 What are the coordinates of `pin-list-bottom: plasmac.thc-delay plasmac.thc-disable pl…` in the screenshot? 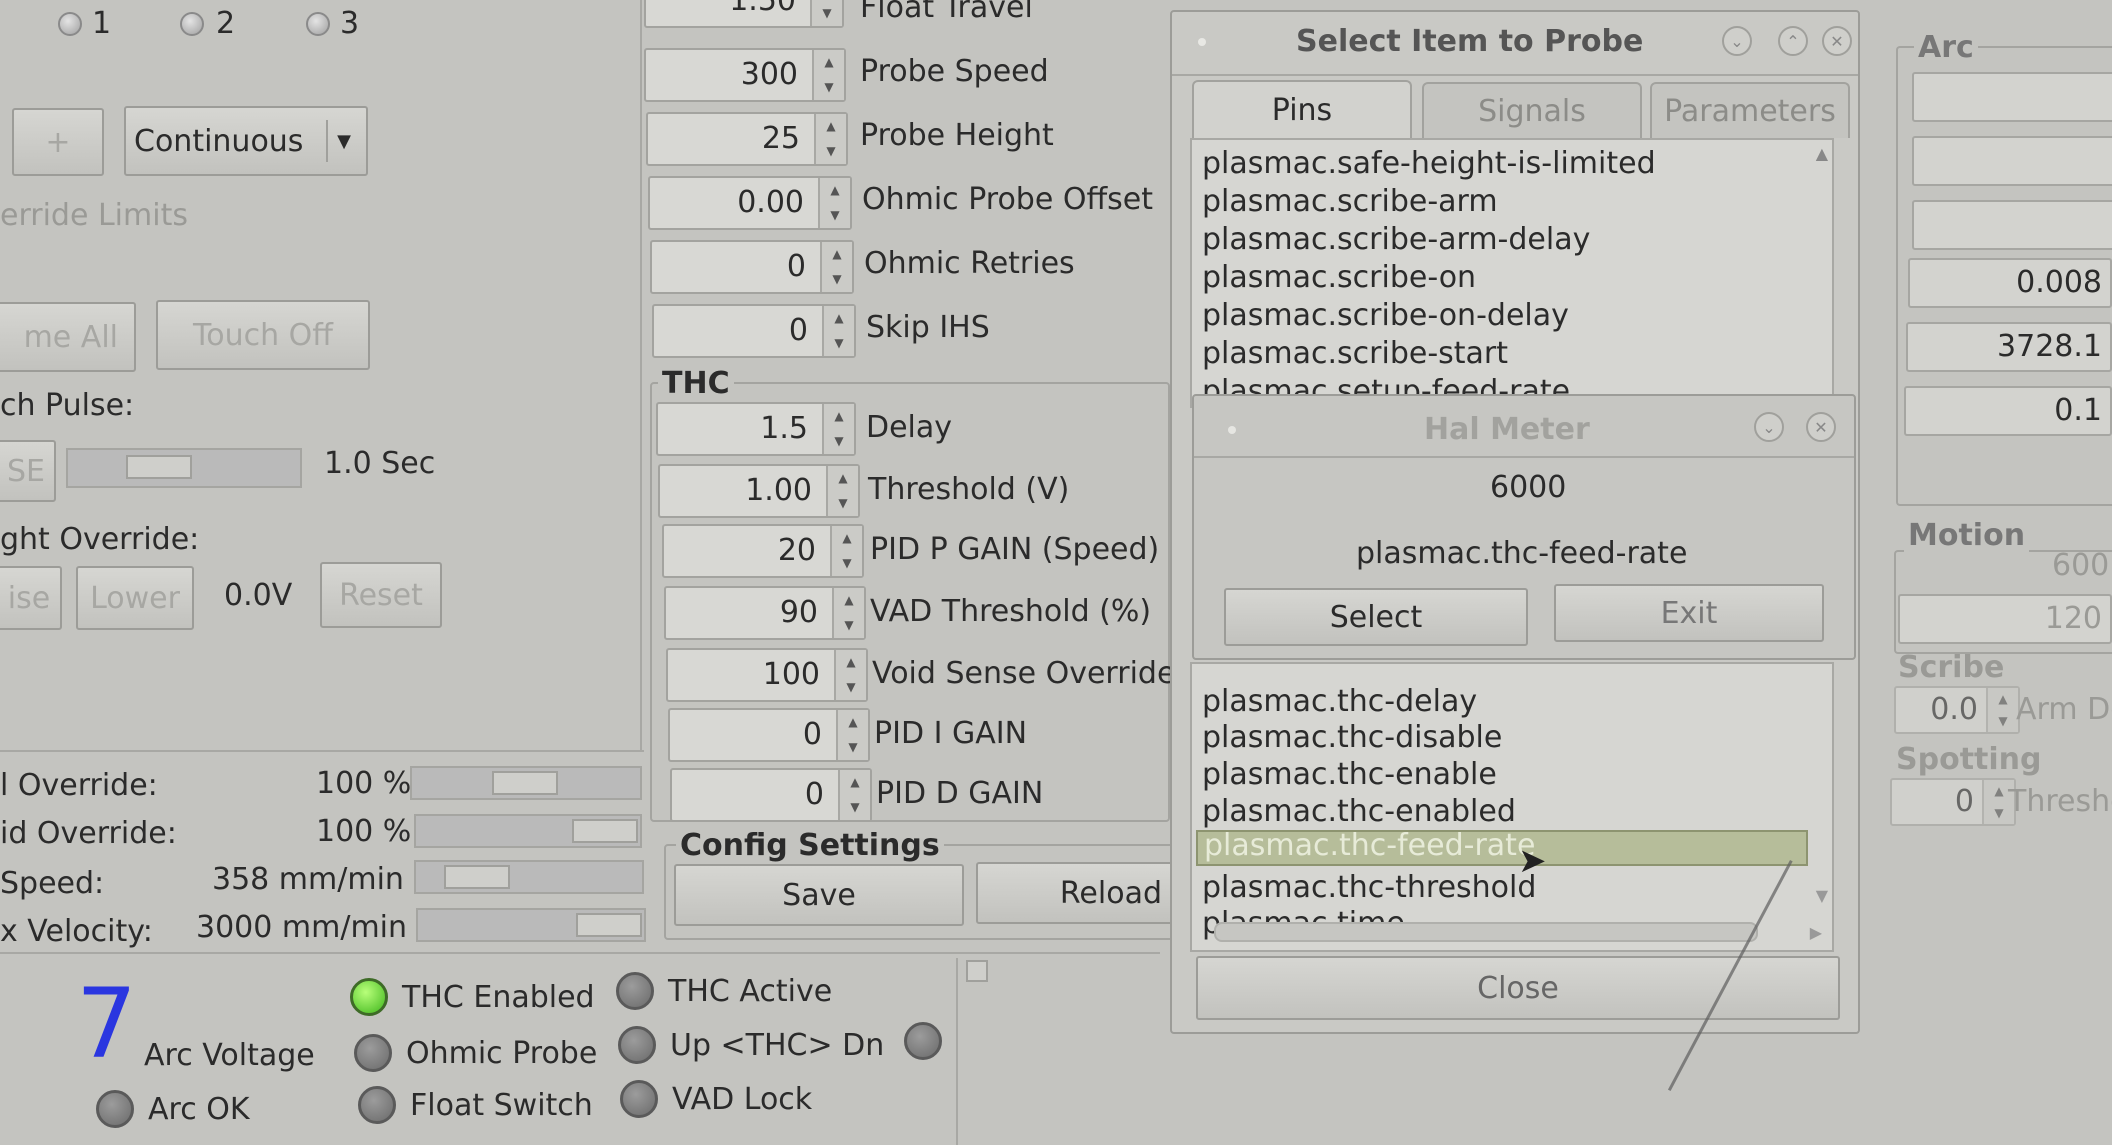 It's located at (1512, 807).